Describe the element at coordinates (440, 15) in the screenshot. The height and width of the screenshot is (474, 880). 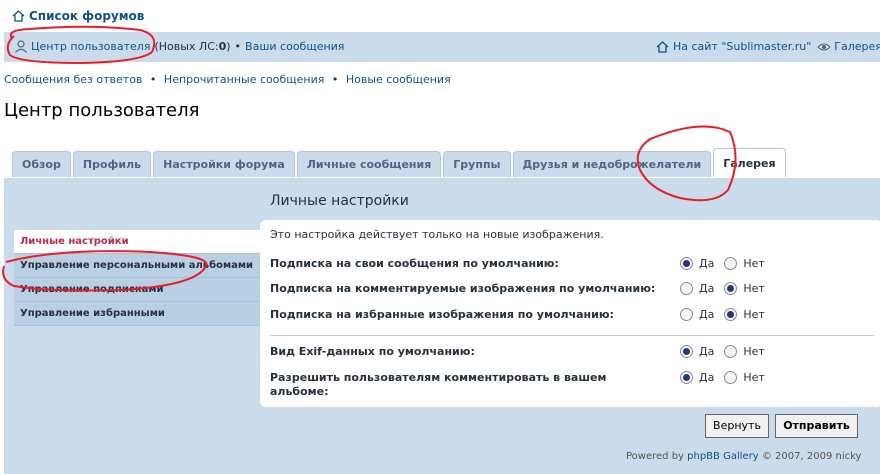
I see `top-header: Список форумов` at that location.